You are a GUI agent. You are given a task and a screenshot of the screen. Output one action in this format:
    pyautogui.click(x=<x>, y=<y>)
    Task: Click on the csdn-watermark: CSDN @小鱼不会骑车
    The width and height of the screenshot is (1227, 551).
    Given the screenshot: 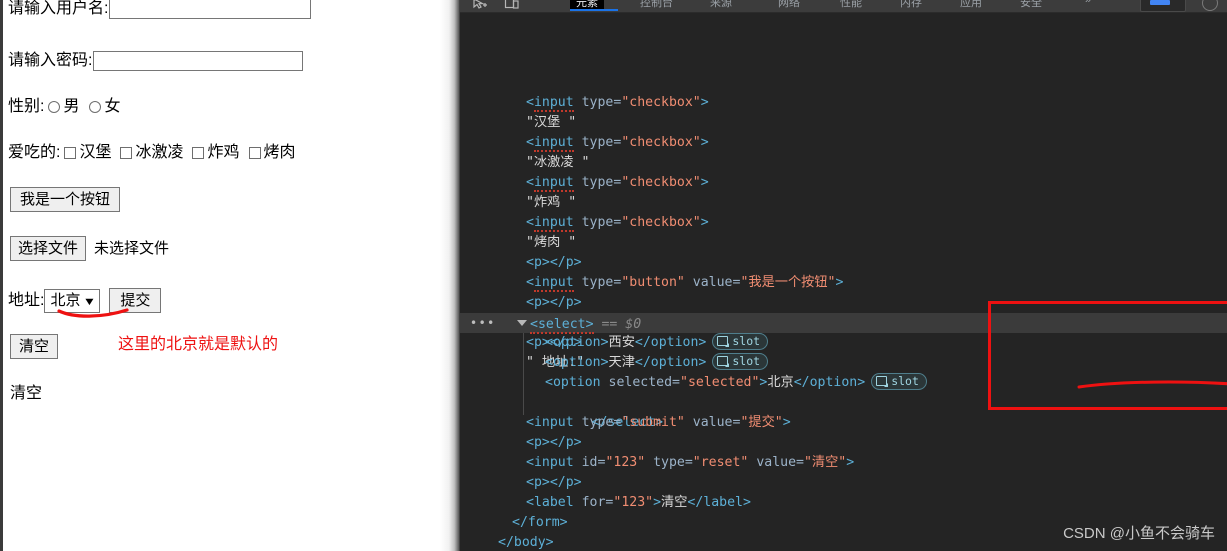 What is the action you would take?
    pyautogui.click(x=1139, y=533)
    